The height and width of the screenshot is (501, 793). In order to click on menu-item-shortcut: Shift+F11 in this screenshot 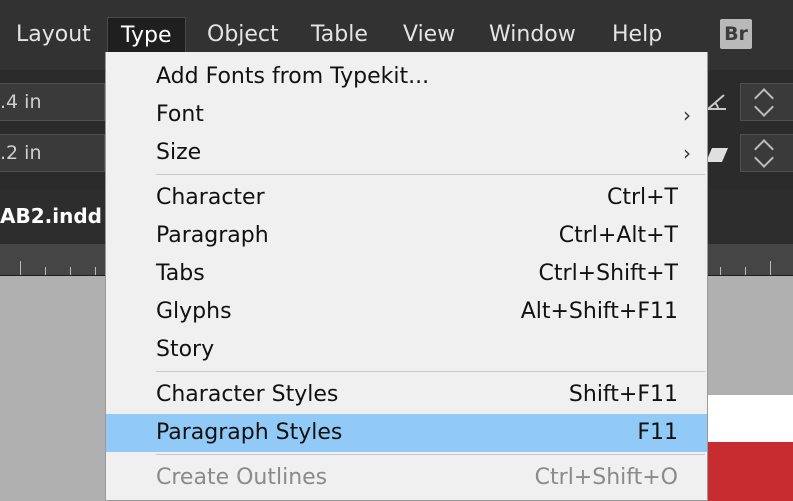, I will do `click(623, 394)`.